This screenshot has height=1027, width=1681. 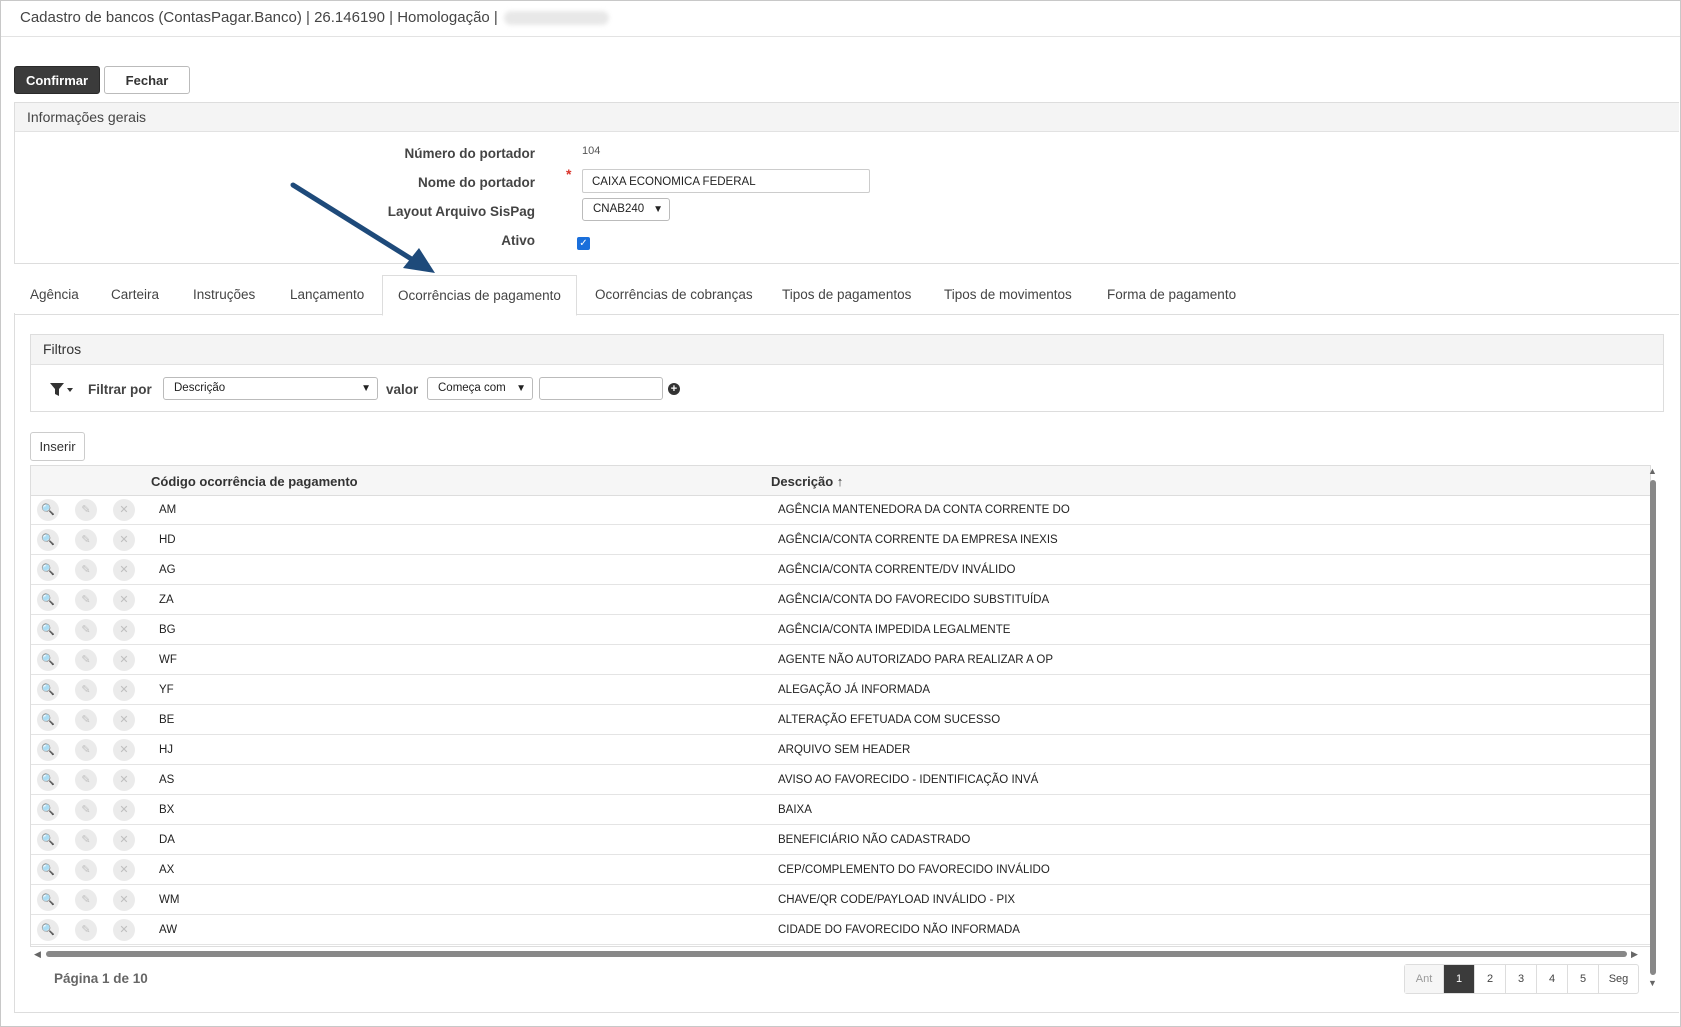 I want to click on add-filter-icon: +, so click(x=674, y=389).